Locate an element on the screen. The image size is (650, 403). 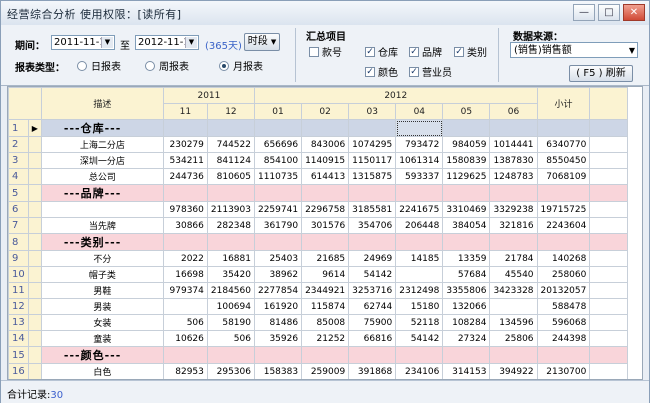
table-cell: 45540 is located at coordinates (513, 274).